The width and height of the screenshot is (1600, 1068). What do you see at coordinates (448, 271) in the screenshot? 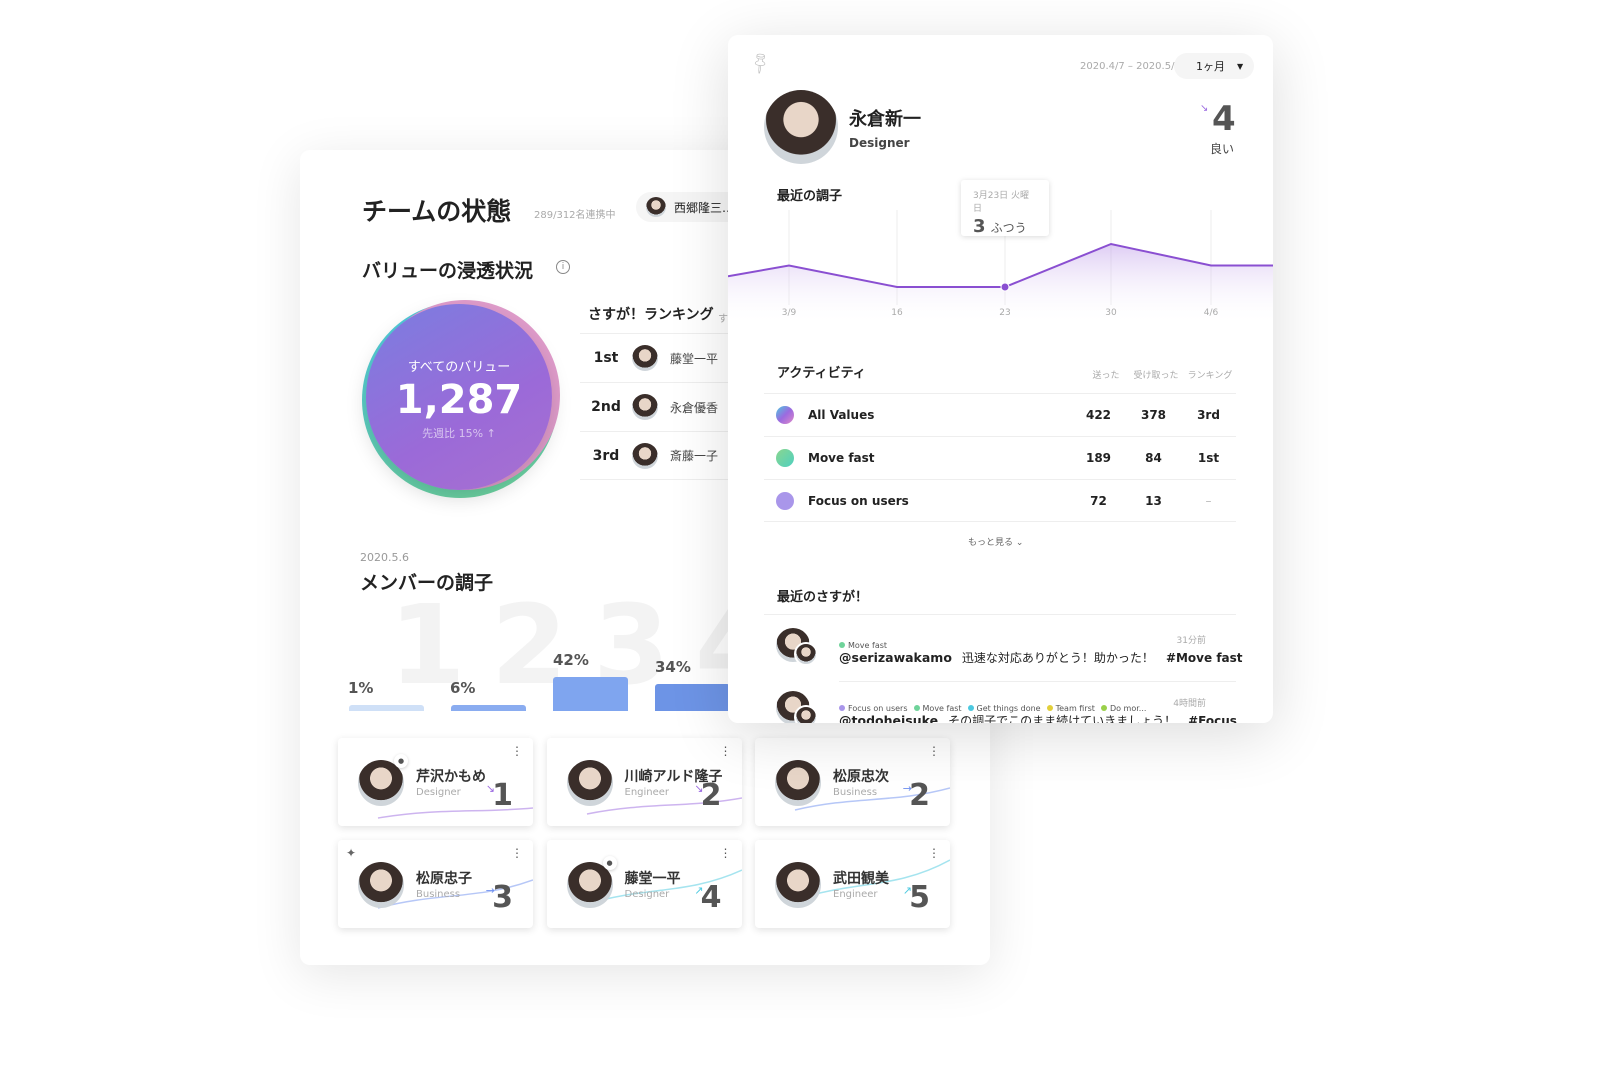
I see `values-title: バリューの浸透状況` at bounding box center [448, 271].